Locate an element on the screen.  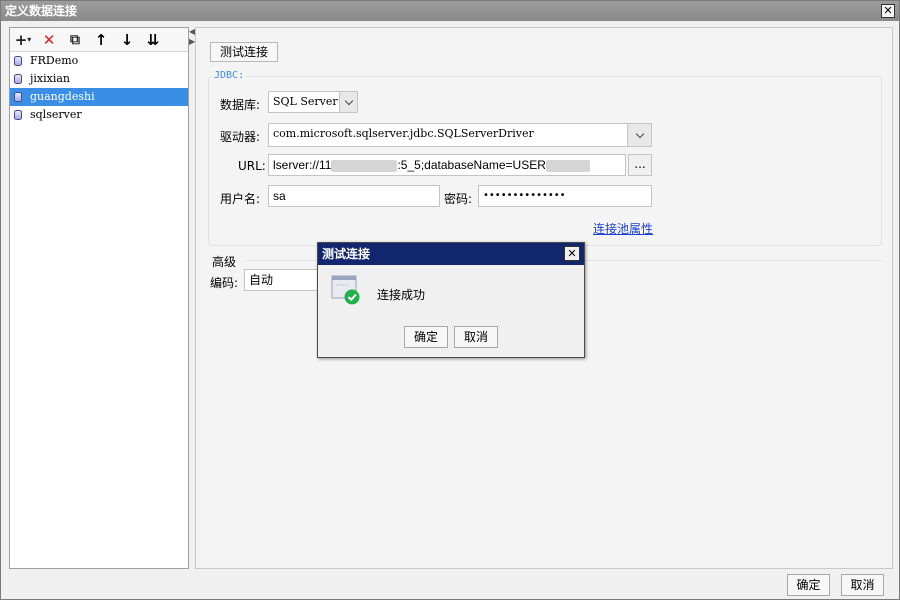
sort-icon: ⇊ is located at coordinates (153, 40).